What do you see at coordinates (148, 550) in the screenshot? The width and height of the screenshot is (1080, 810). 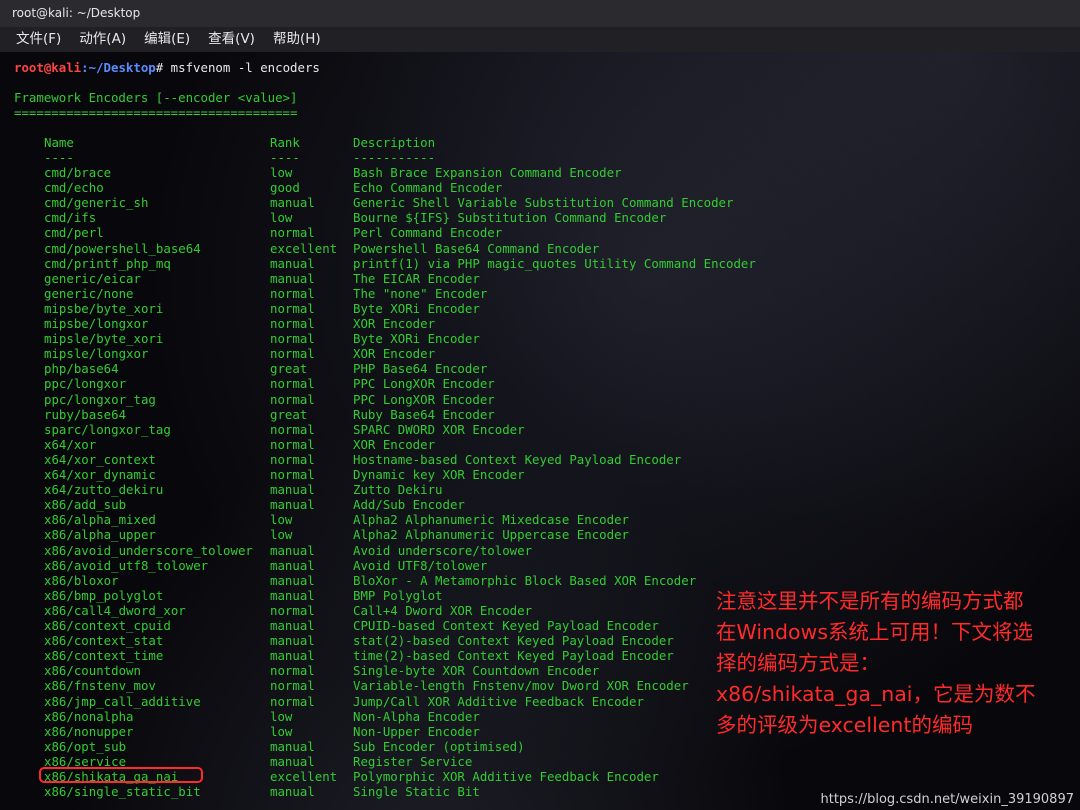 I see `encoder-name: x86/avoid_underscore_tolower` at bounding box center [148, 550].